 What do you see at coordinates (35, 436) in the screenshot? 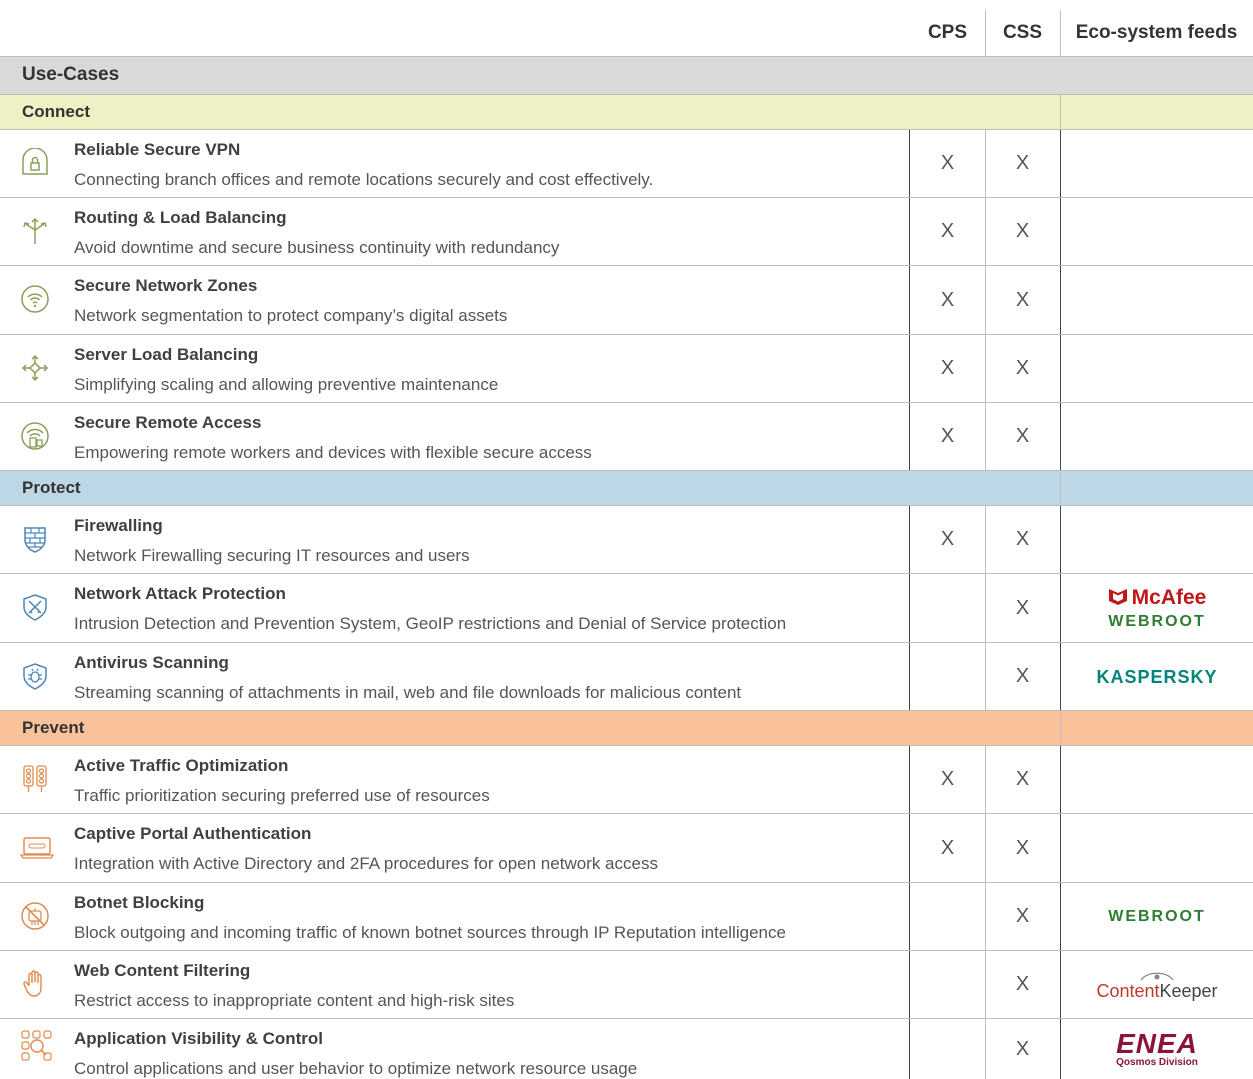
I see `remote-access-icon` at bounding box center [35, 436].